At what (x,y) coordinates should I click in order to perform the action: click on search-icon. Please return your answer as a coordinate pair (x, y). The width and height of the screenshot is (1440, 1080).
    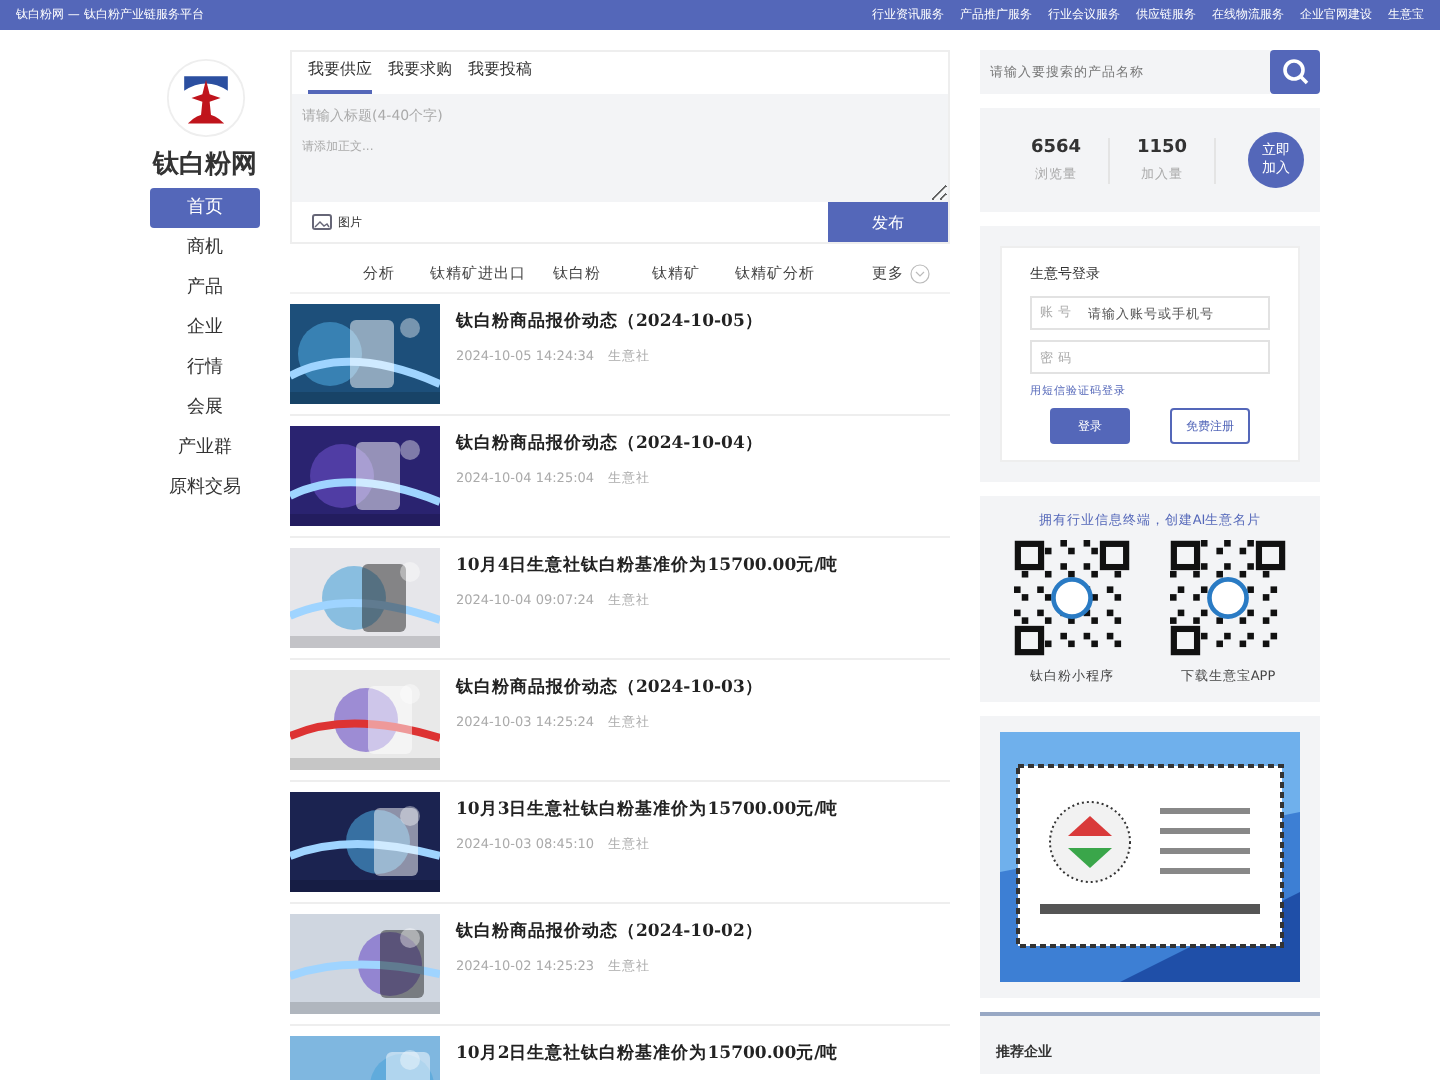
    Looking at the image, I should click on (1295, 72).